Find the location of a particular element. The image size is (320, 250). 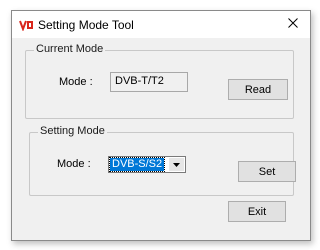

setting-mode-label: Mode : is located at coordinates (74, 164).